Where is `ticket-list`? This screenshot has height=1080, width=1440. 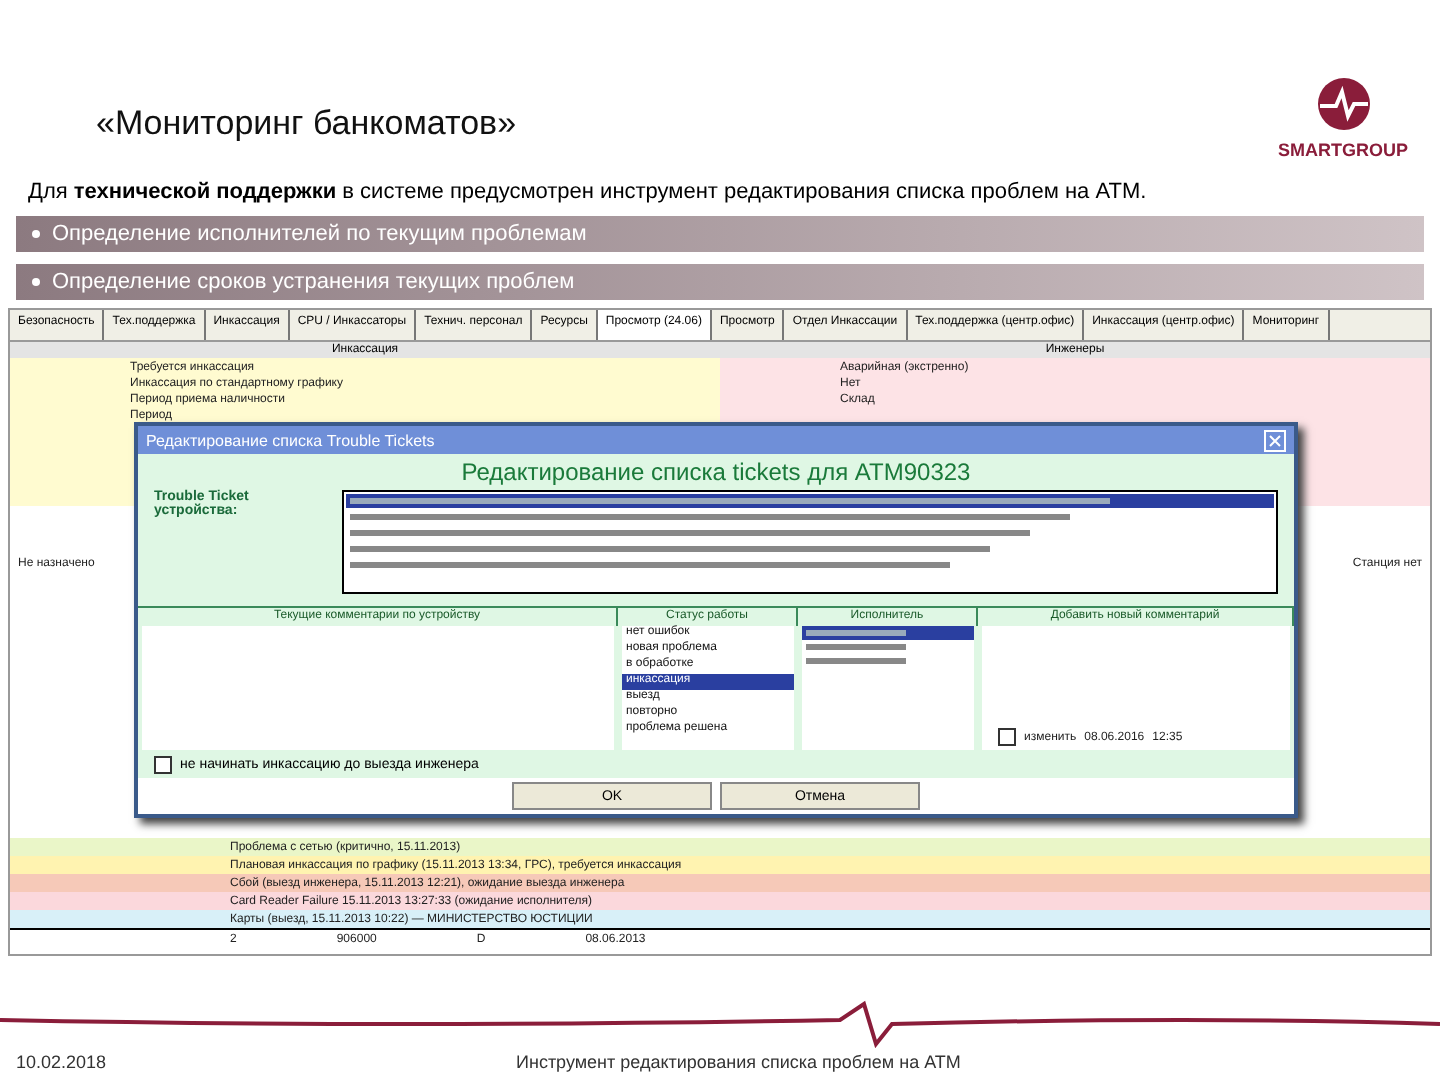 ticket-list is located at coordinates (810, 542).